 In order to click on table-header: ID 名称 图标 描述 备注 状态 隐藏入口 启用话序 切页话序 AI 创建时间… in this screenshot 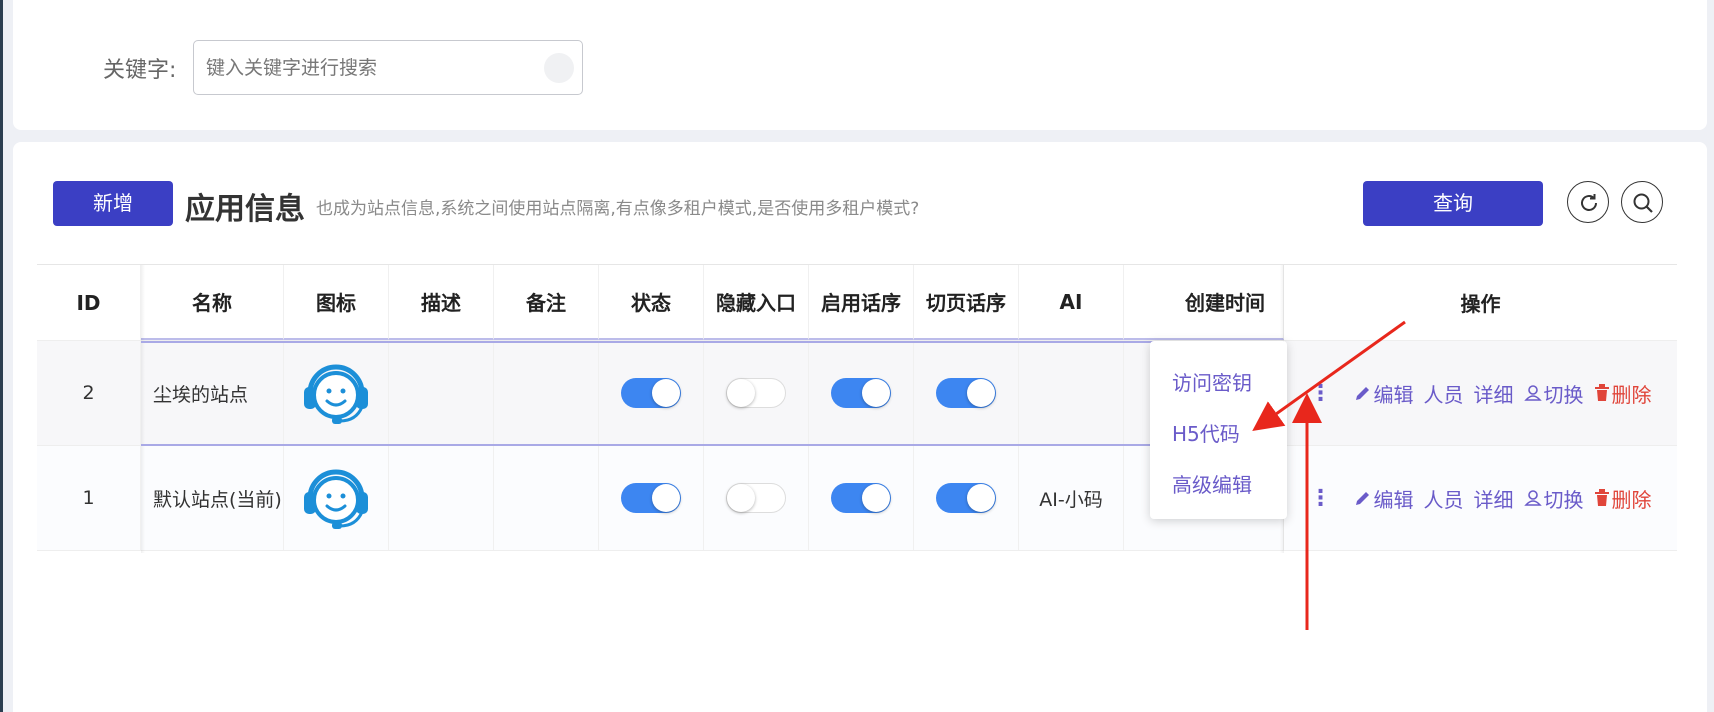, I will do `click(857, 303)`.